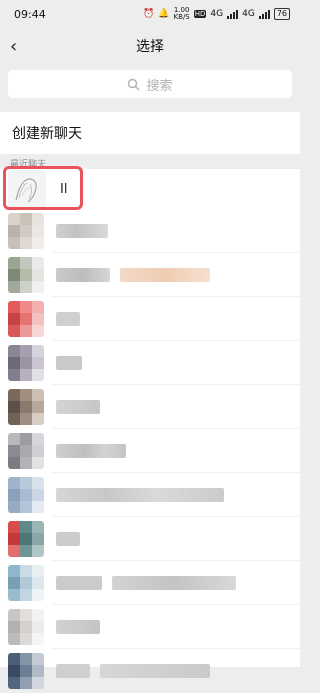 The image size is (320, 693). I want to click on nav-bar: ‹ 选择, so click(150, 46).